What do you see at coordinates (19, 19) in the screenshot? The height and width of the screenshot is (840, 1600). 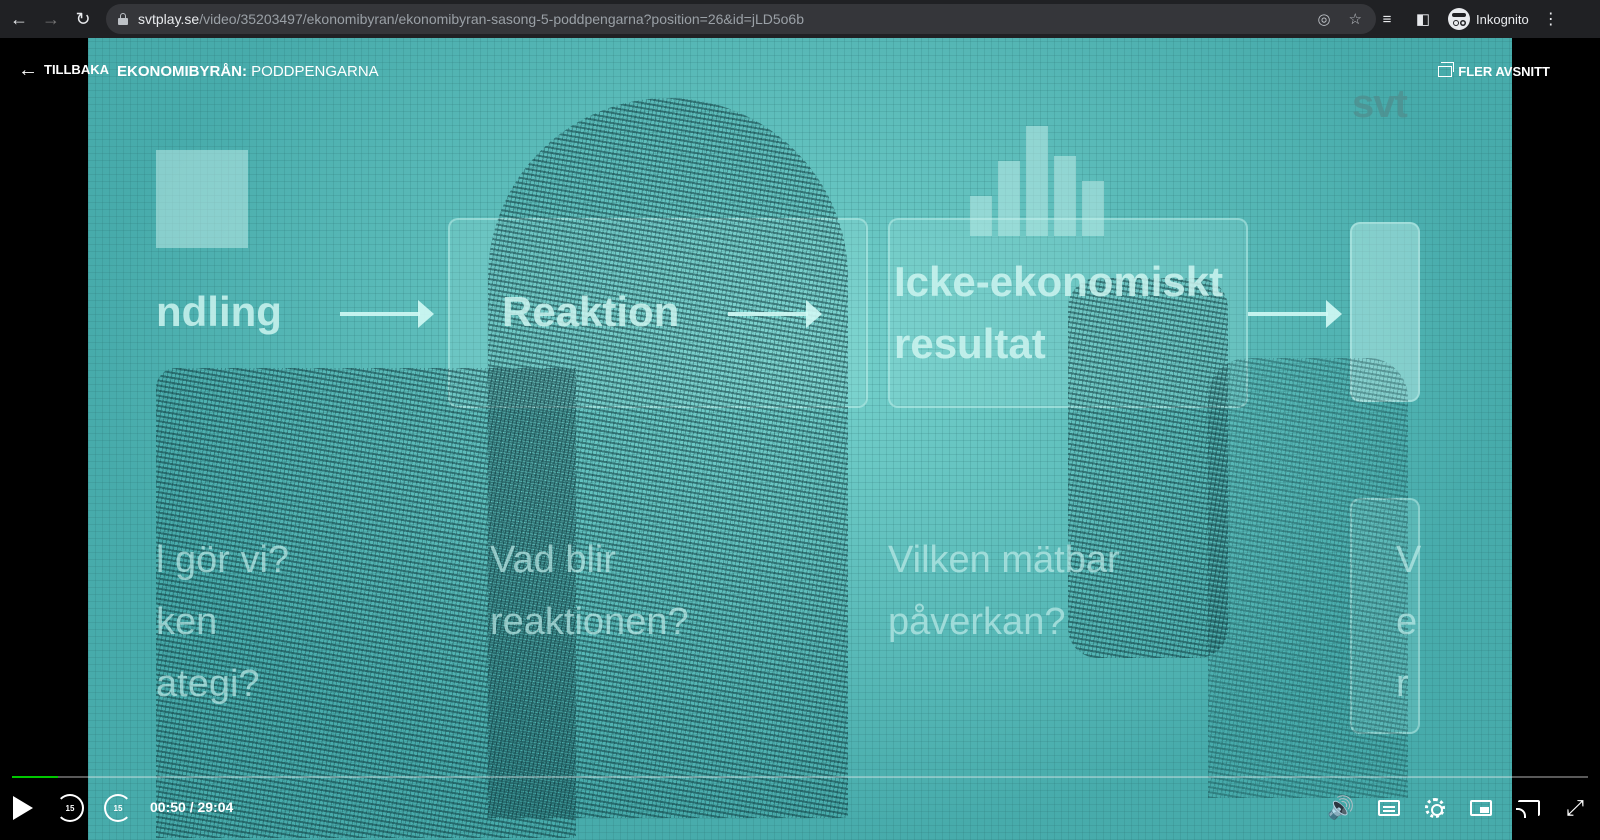 I see `back-arrow-icon: ←` at bounding box center [19, 19].